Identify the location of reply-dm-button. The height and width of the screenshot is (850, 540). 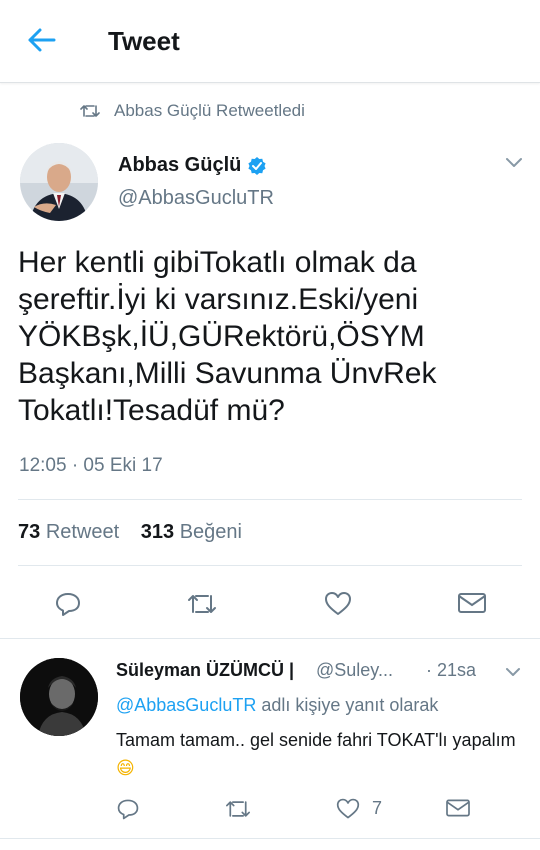
(458, 810).